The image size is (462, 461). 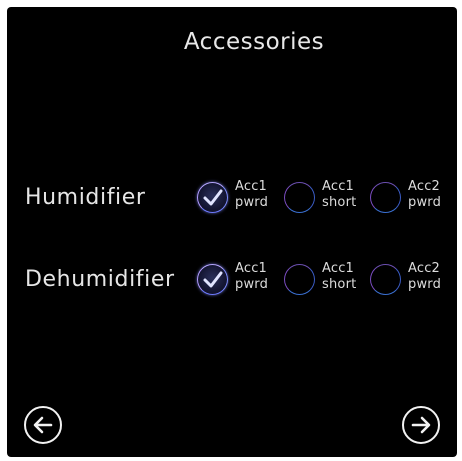 I want to click on humidifier-acc2-pwrd-option: Acc2 pwrd, so click(x=410, y=199).